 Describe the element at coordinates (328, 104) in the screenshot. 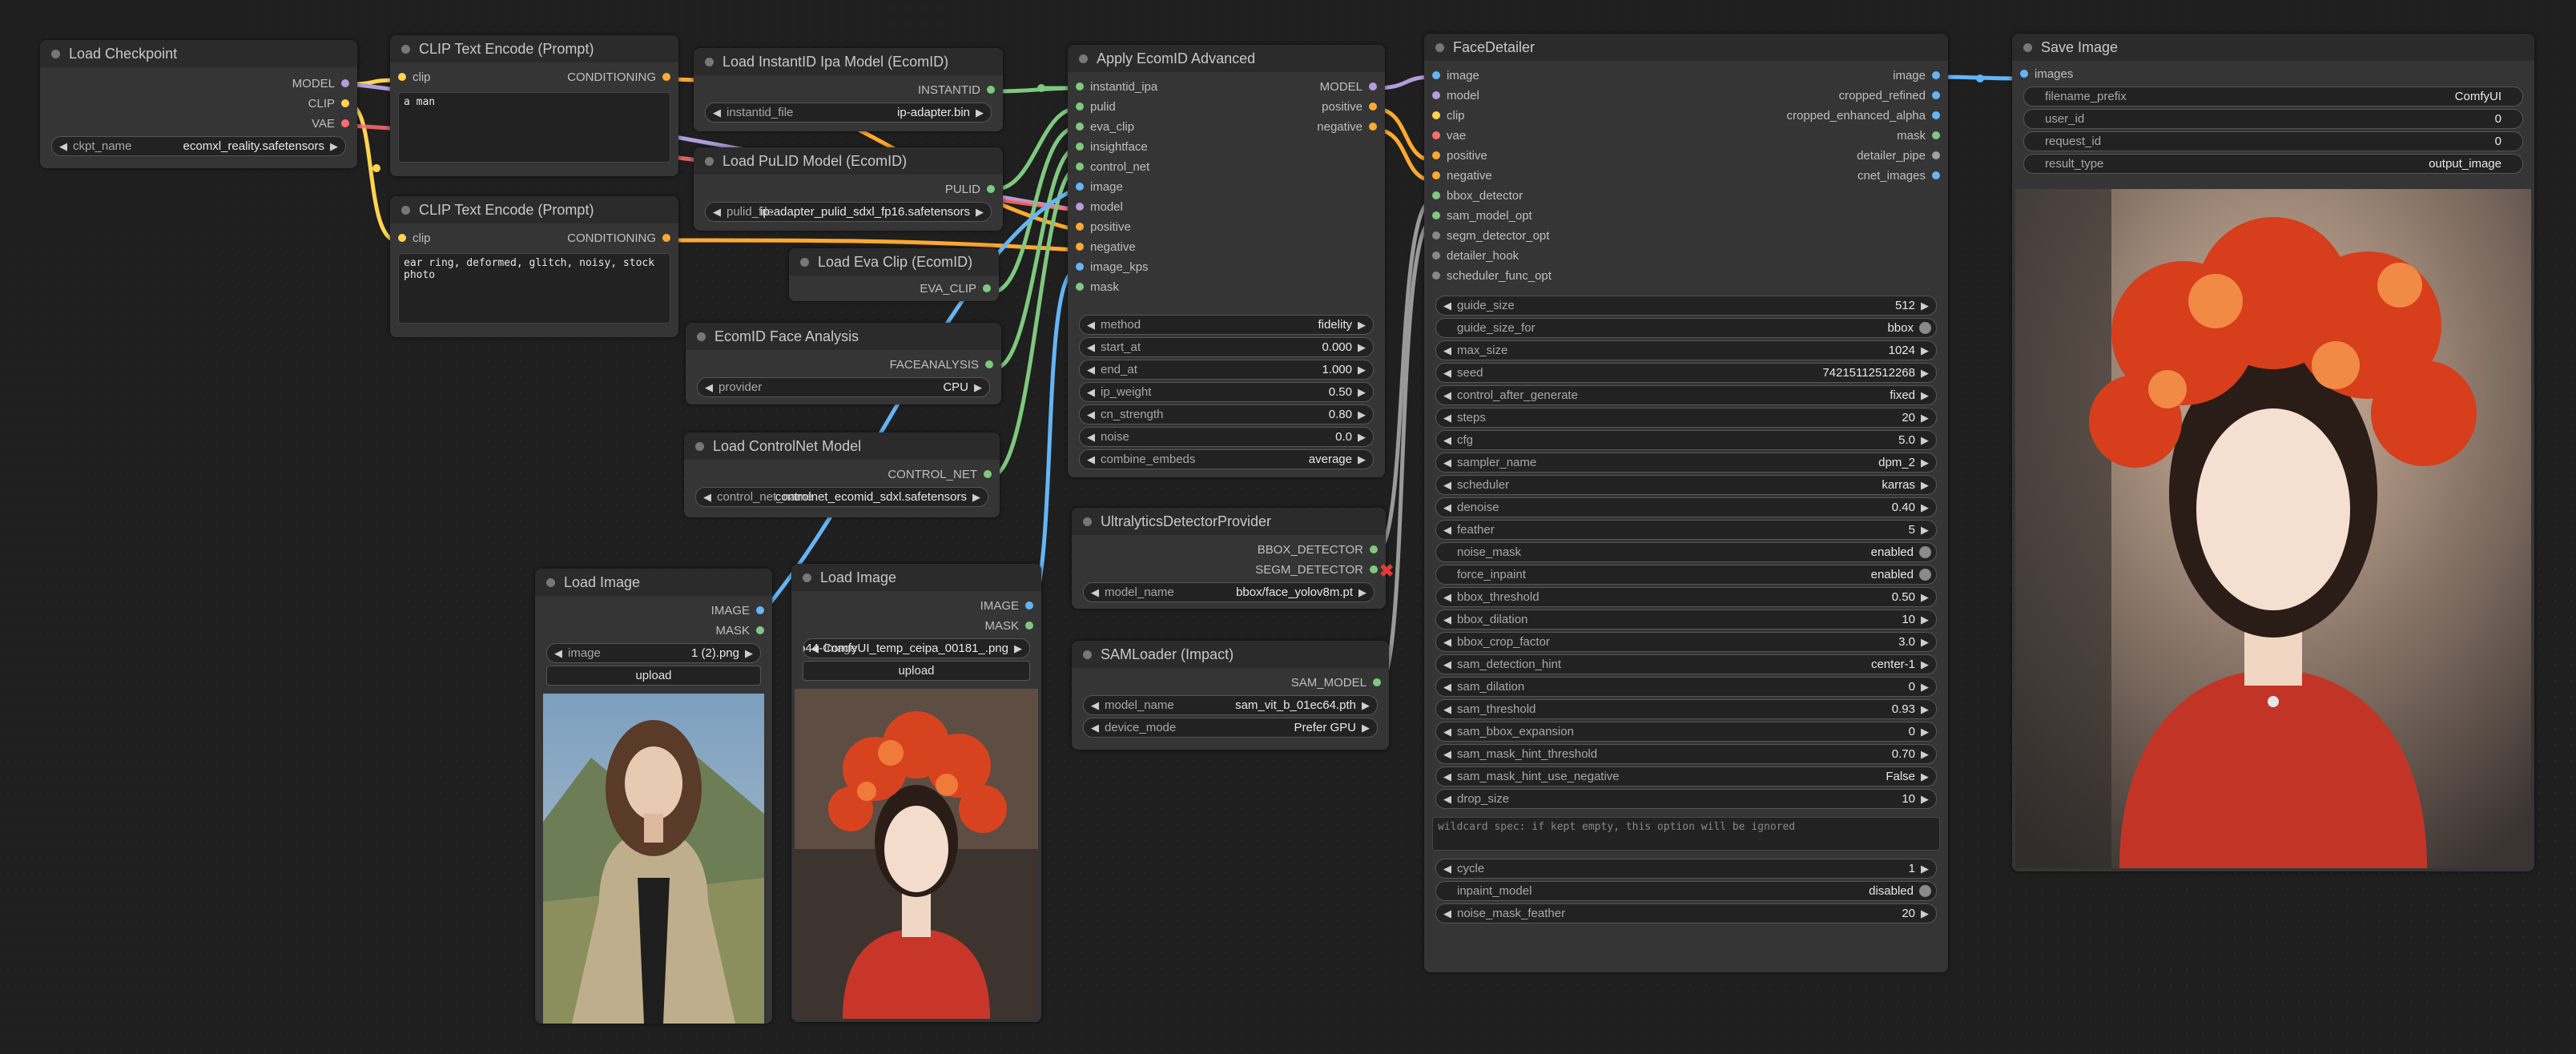

I see `output-clip: CLIP` at that location.